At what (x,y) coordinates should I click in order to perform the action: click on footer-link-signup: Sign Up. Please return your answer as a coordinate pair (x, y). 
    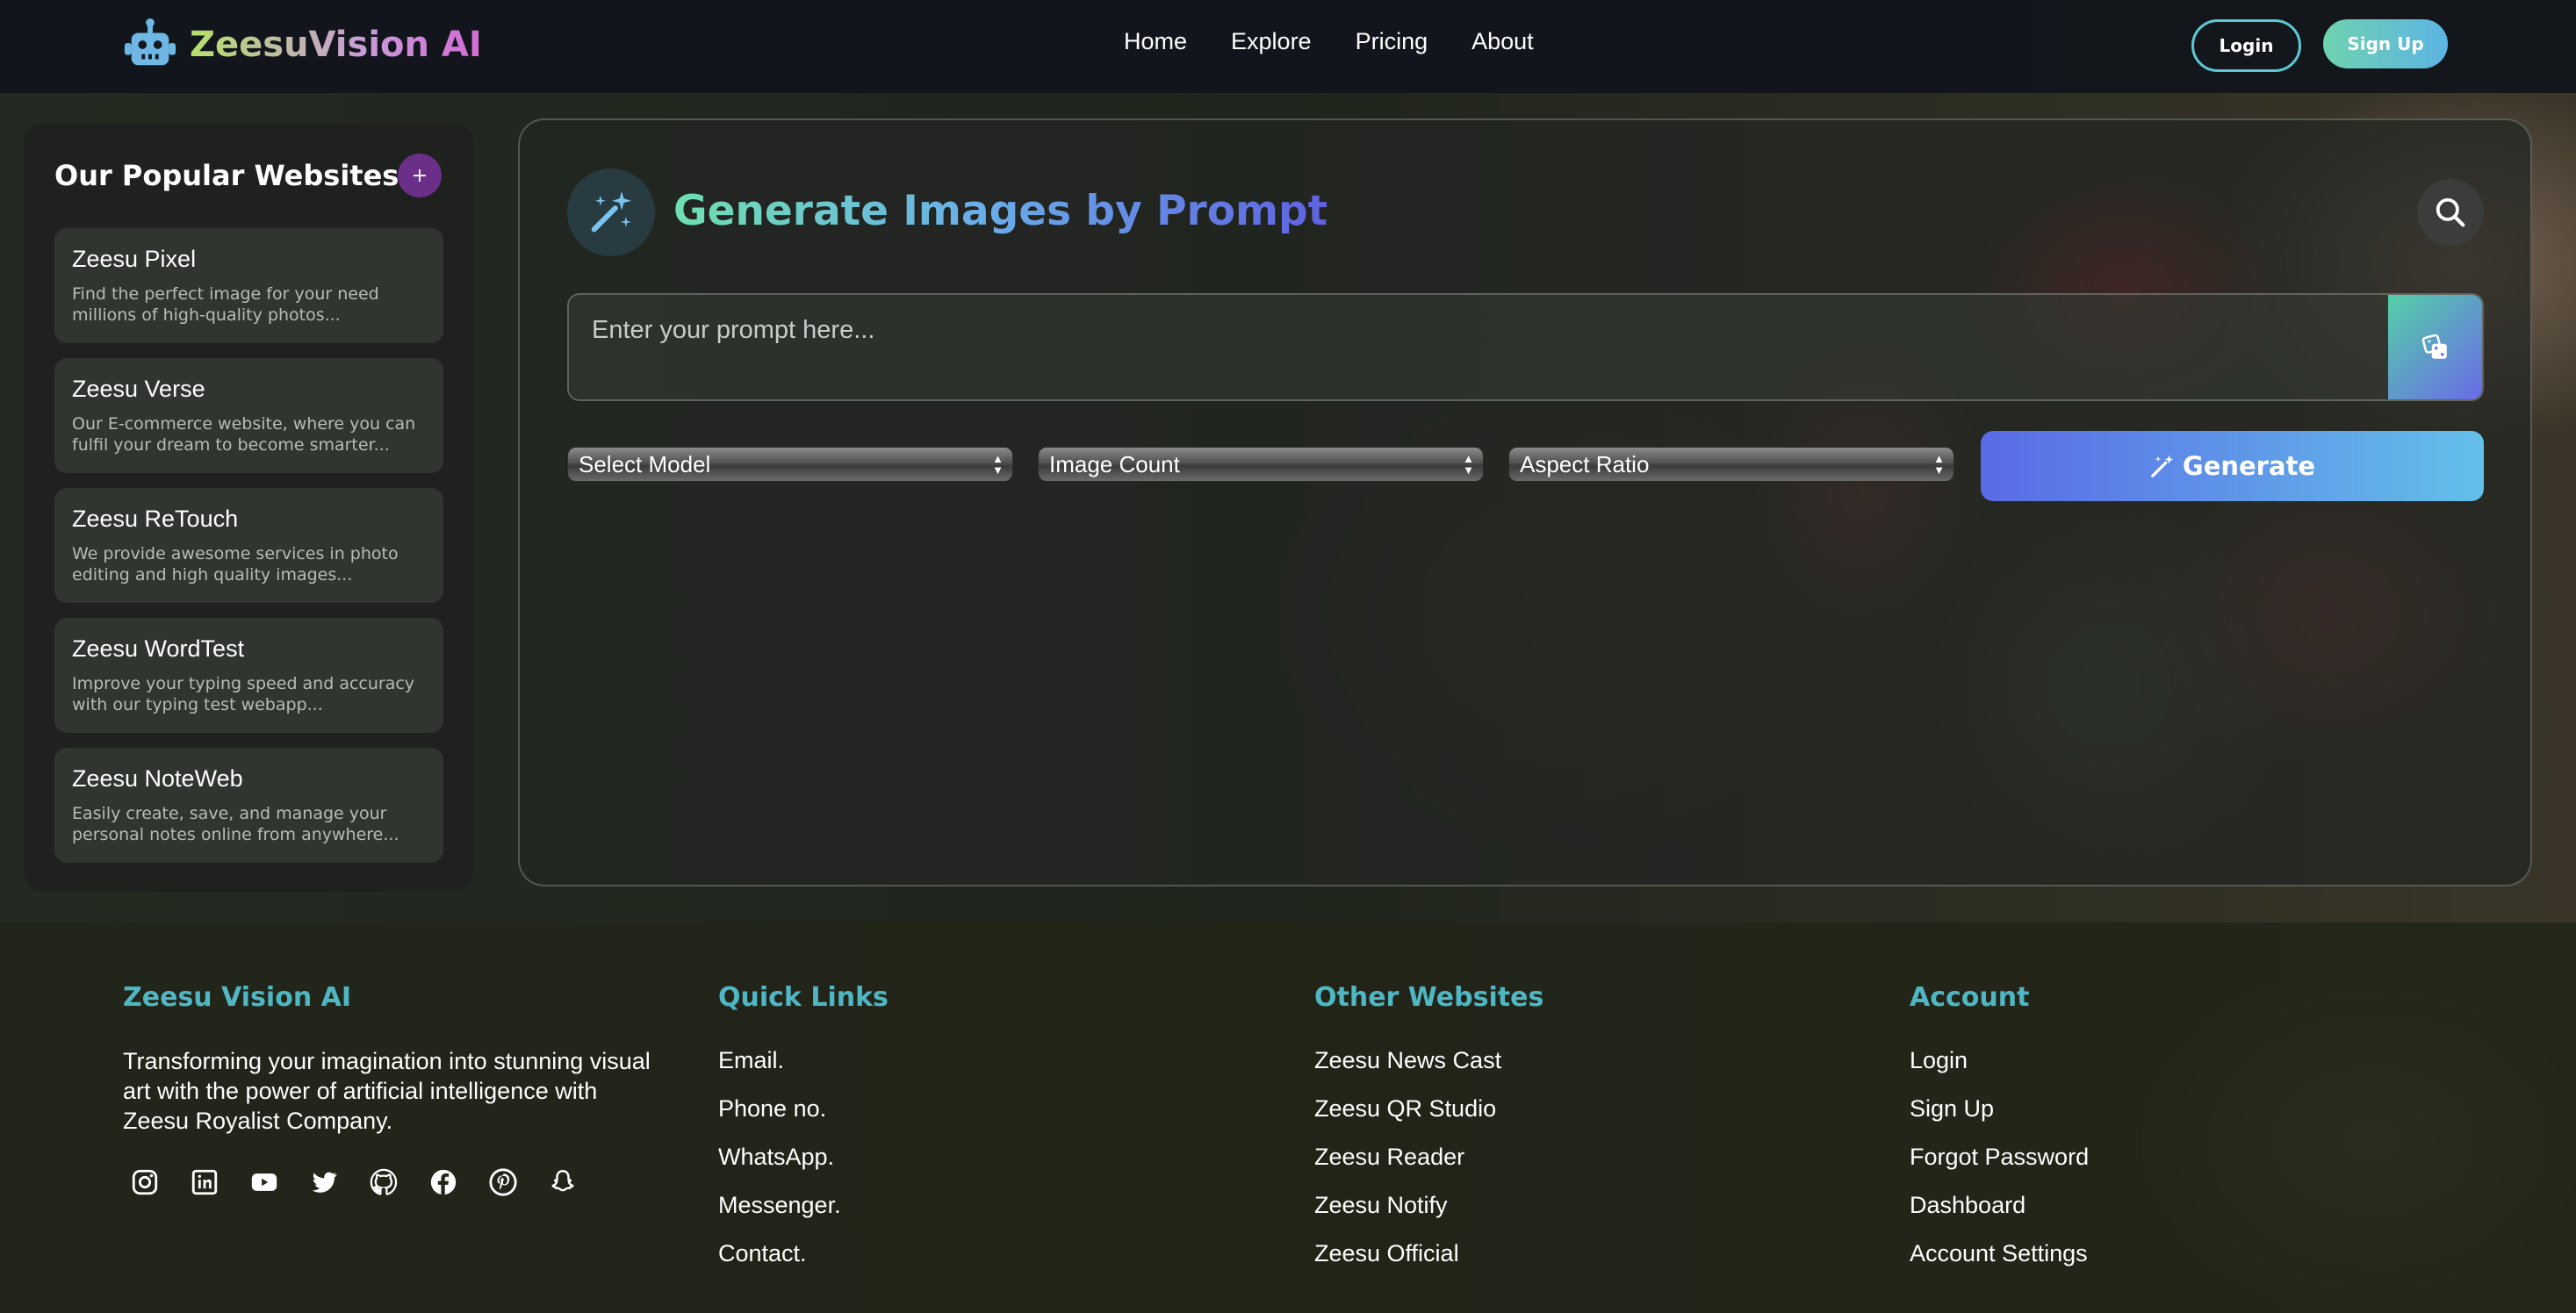
    Looking at the image, I should click on (1999, 1108).